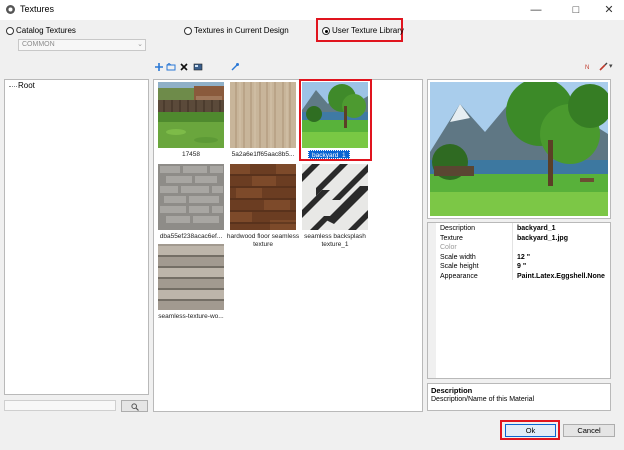 Image resolution: width=624 pixels, height=450 pixels. What do you see at coordinates (524, 257) in the screenshot?
I see `property-value: 12 "` at bounding box center [524, 257].